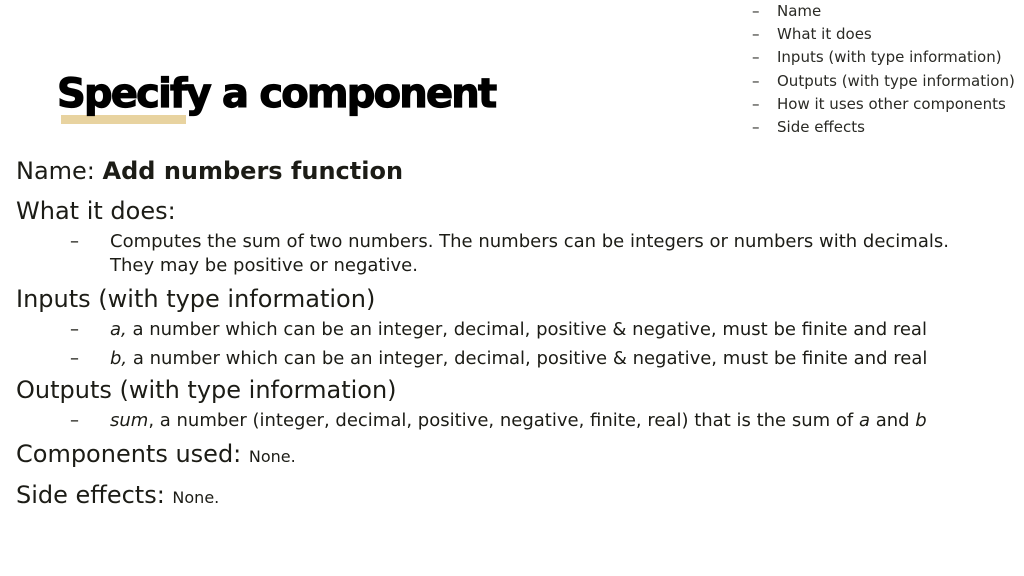 The image size is (1024, 576). I want to click on slide-title-block: Specify a component, so click(277, 96).